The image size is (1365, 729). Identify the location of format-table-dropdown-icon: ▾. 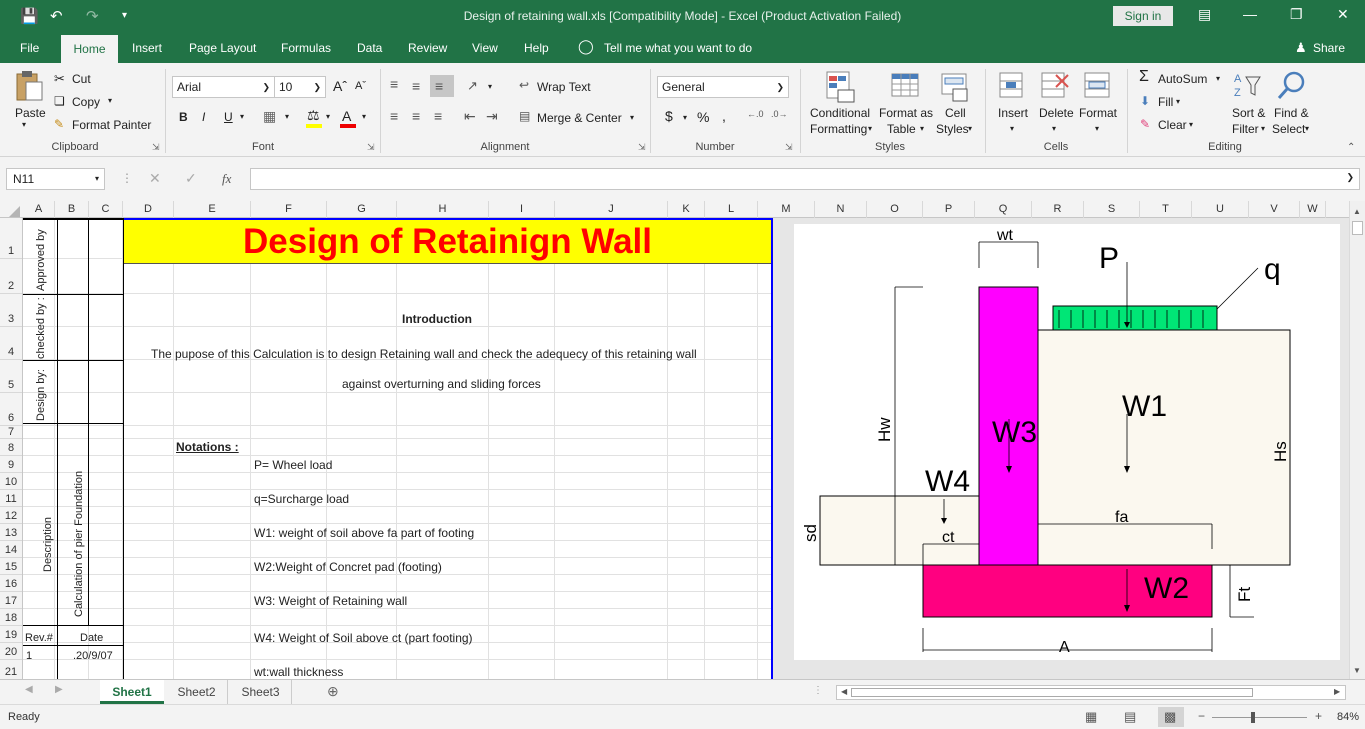
(922, 128).